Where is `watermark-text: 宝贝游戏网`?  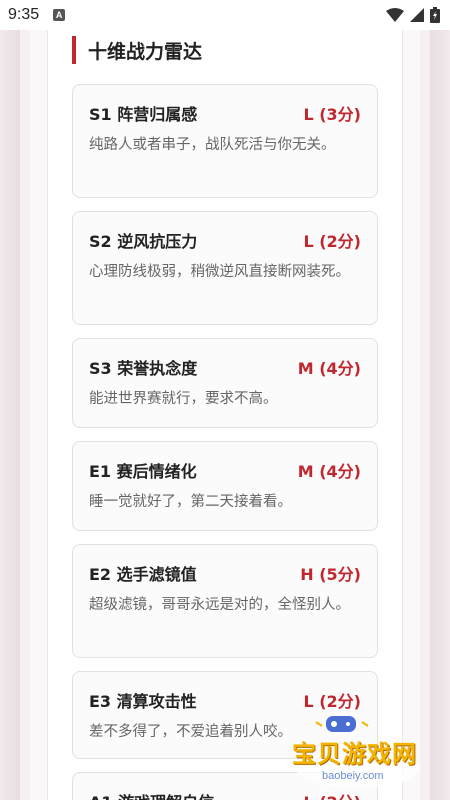
watermark-text: 宝贝游戏网 is located at coordinates (354, 754).